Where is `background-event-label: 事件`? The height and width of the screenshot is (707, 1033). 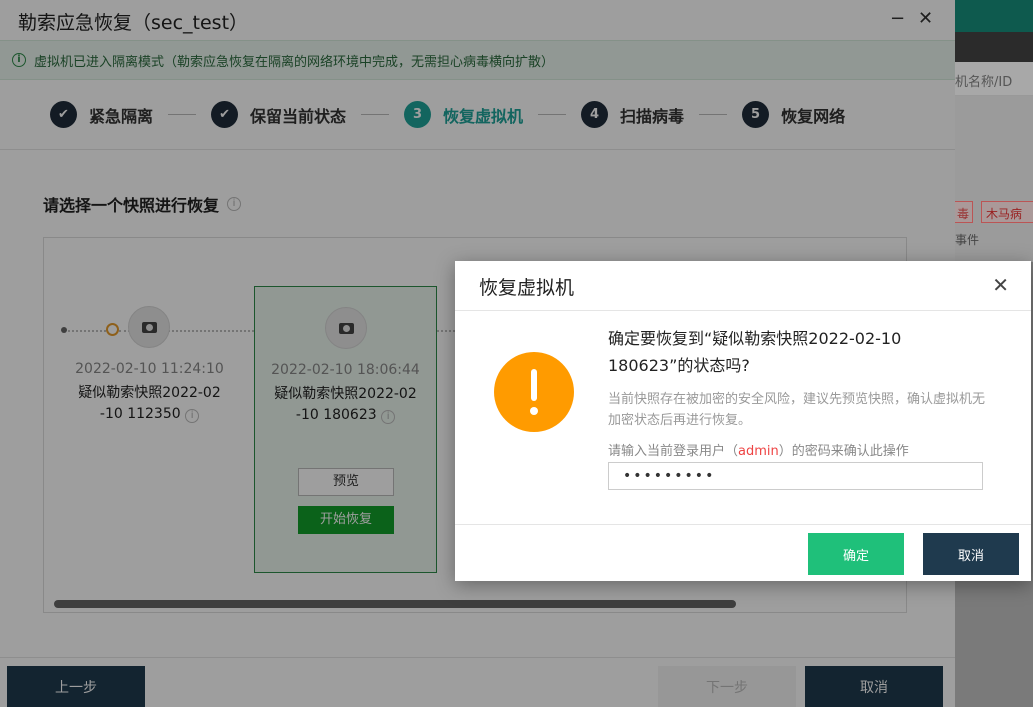
background-event-label: 事件 is located at coordinates (967, 240).